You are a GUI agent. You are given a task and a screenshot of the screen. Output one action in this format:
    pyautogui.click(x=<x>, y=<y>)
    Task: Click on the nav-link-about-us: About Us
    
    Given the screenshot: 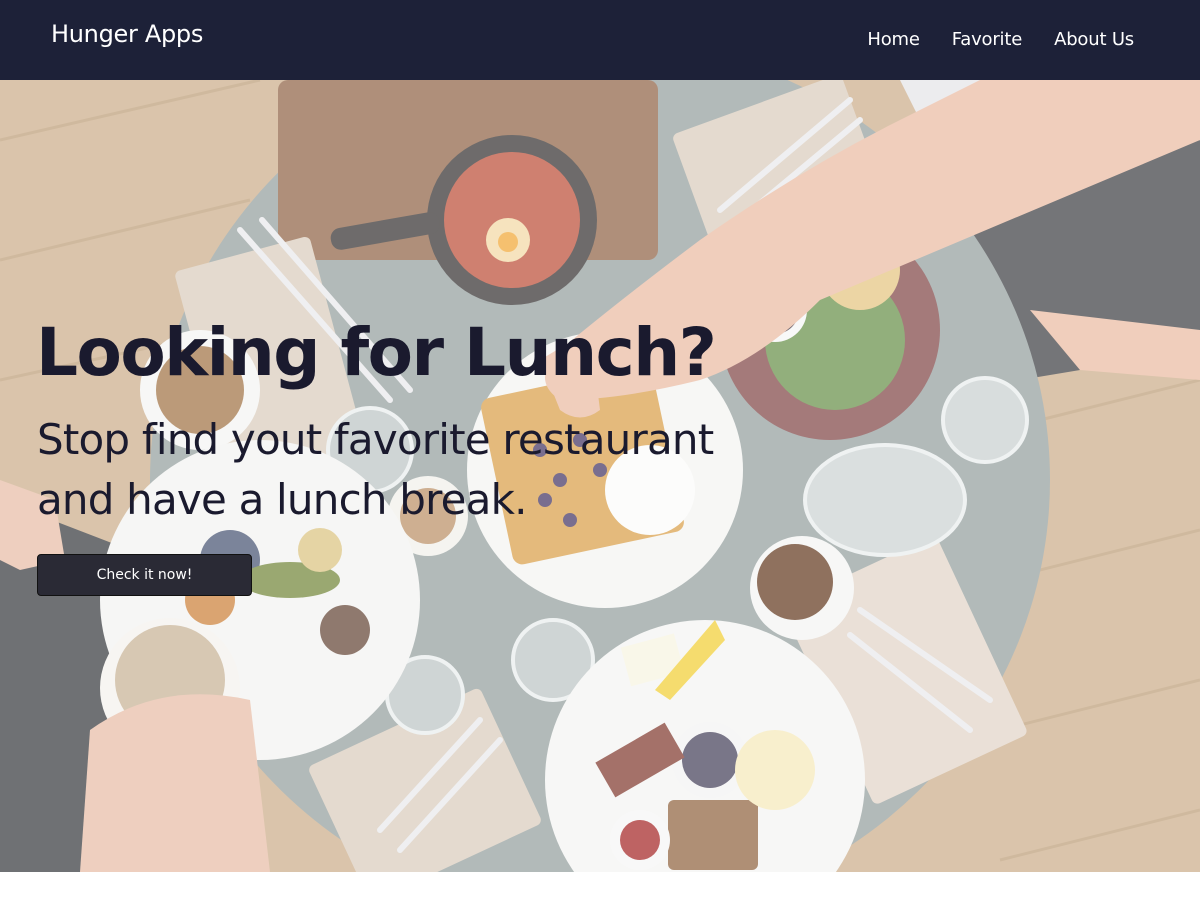 What is the action you would take?
    pyautogui.click(x=1094, y=39)
    